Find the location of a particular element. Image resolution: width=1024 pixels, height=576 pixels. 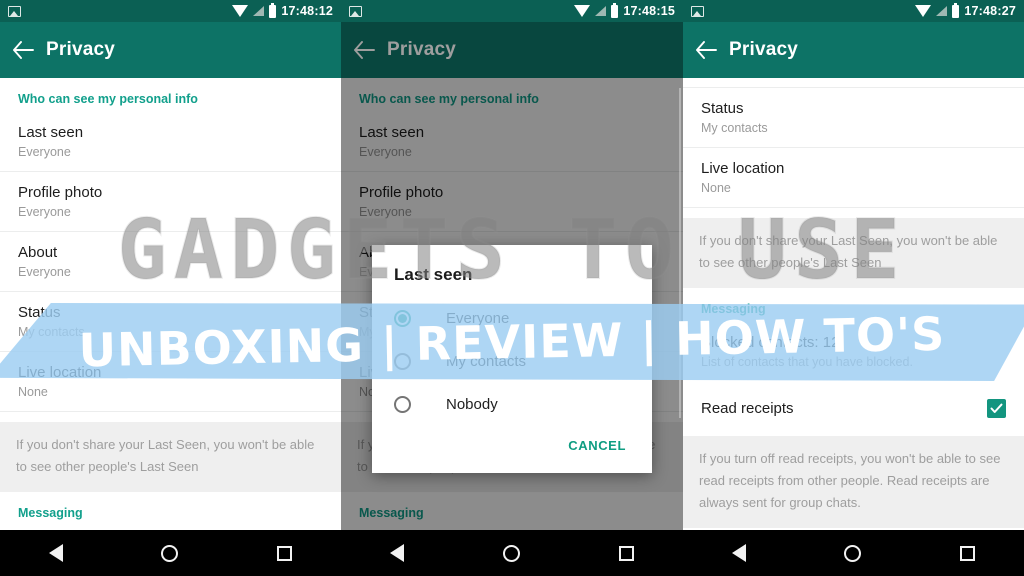

row-title: Last seen is located at coordinates (51, 132).